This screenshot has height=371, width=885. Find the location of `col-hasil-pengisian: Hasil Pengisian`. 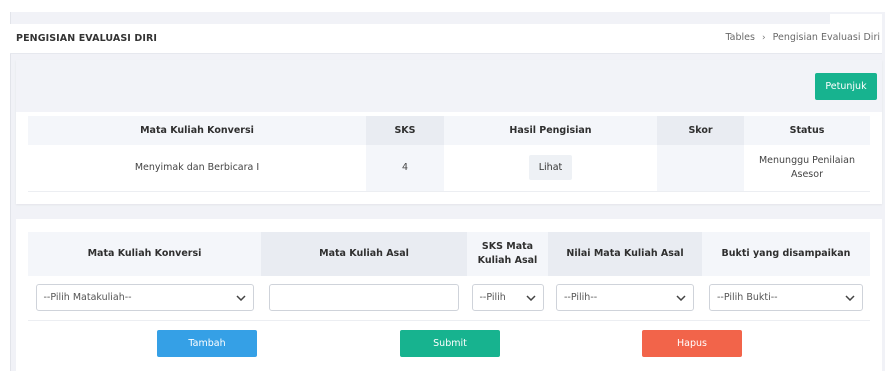

col-hasil-pengisian: Hasil Pengisian is located at coordinates (550, 130).